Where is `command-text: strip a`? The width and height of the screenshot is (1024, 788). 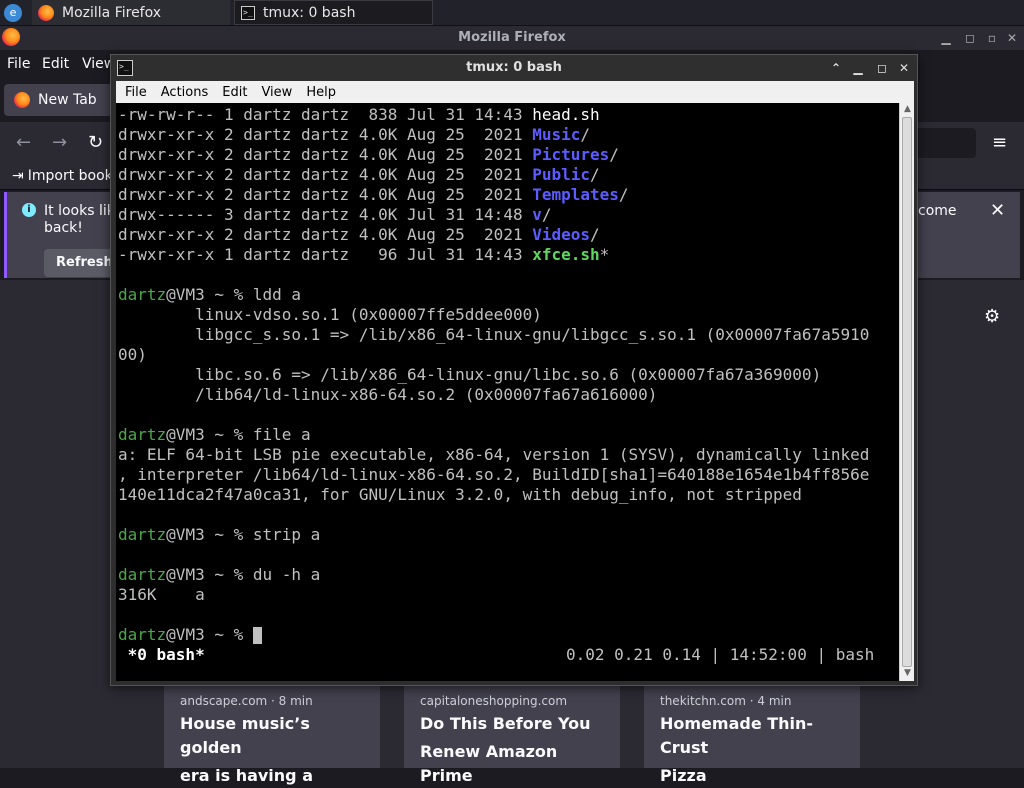
command-text: strip a is located at coordinates (286, 534).